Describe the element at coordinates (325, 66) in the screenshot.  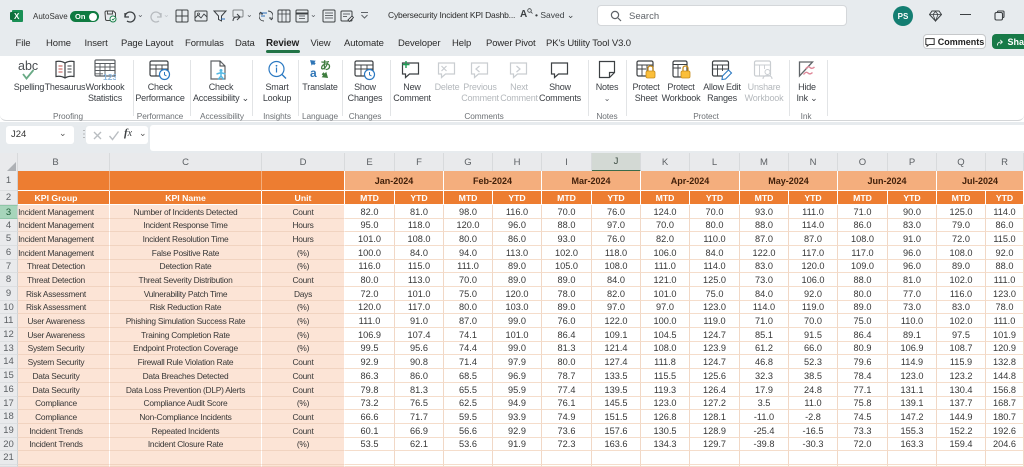
I see `svg-text: あ` at that location.